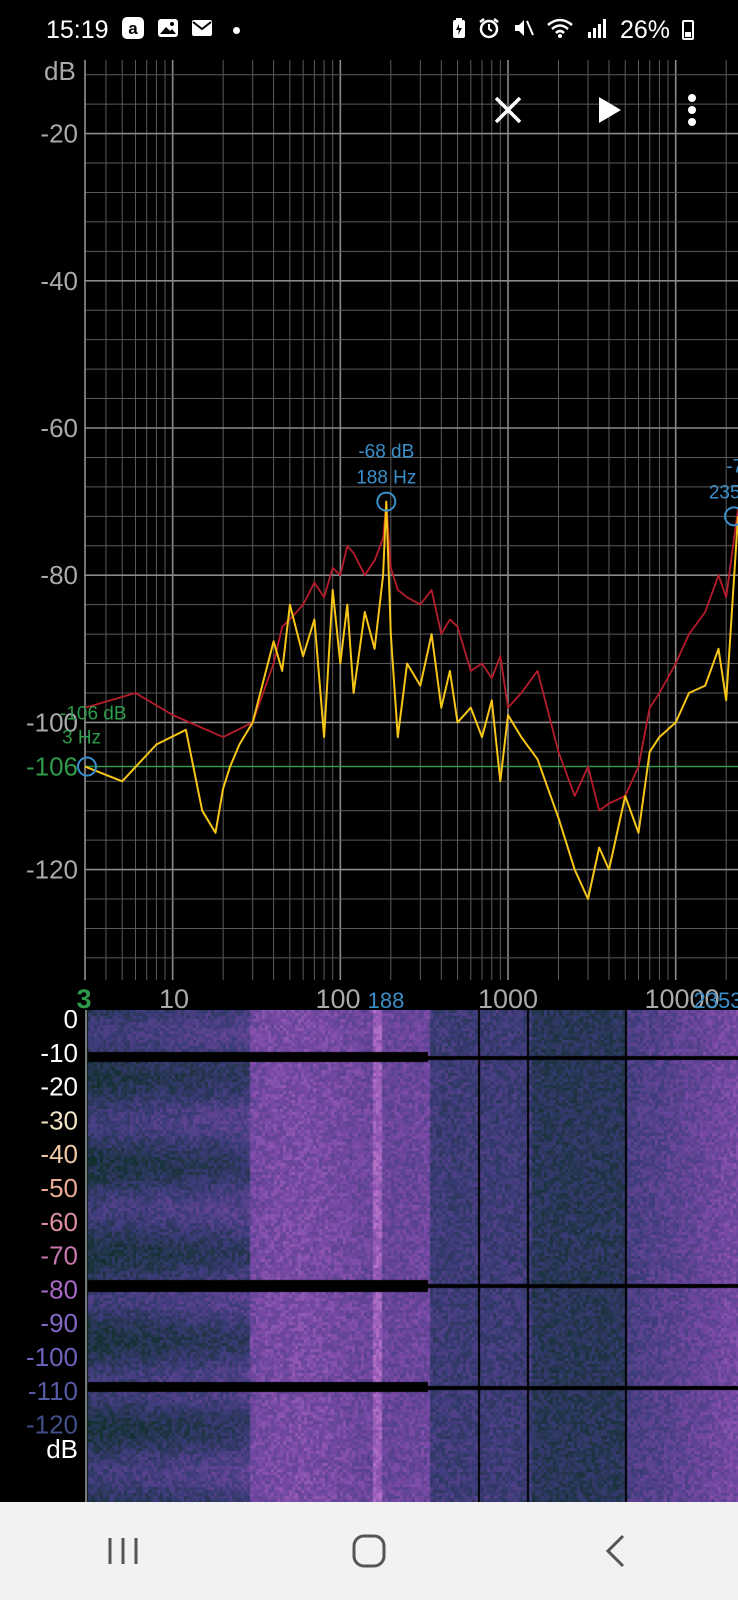 Image resolution: width=738 pixels, height=1600 pixels. I want to click on spectrogram-scale-label: -100, so click(52, 1357).